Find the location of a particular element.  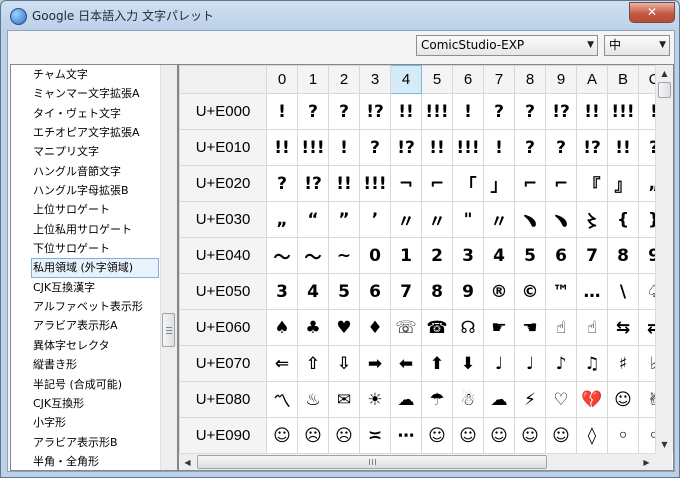

character-cell: { is located at coordinates (623, 219).